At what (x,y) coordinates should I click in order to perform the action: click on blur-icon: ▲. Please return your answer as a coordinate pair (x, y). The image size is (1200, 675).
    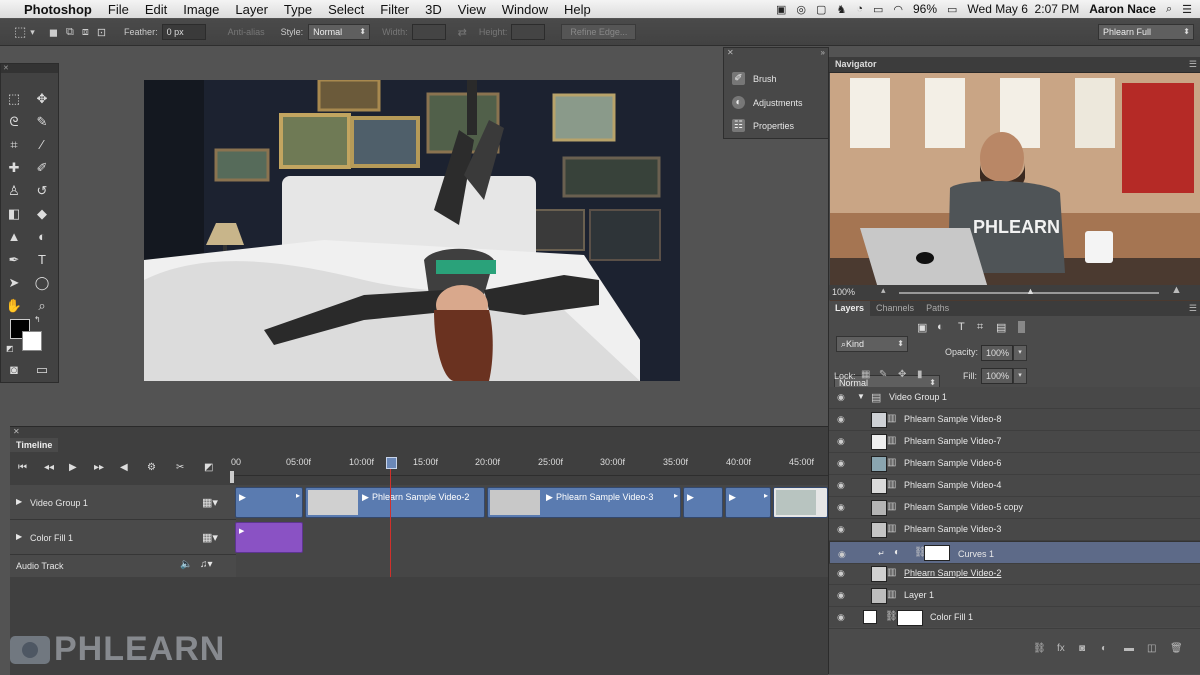
    Looking at the image, I should click on (14, 237).